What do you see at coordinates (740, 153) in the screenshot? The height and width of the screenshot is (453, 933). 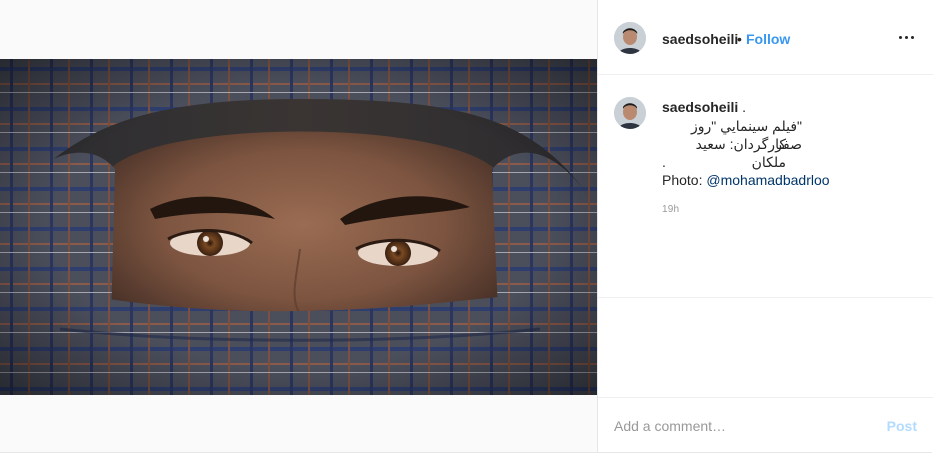 I see `caption-line-2: کارگردان: سعید ملکان` at bounding box center [740, 153].